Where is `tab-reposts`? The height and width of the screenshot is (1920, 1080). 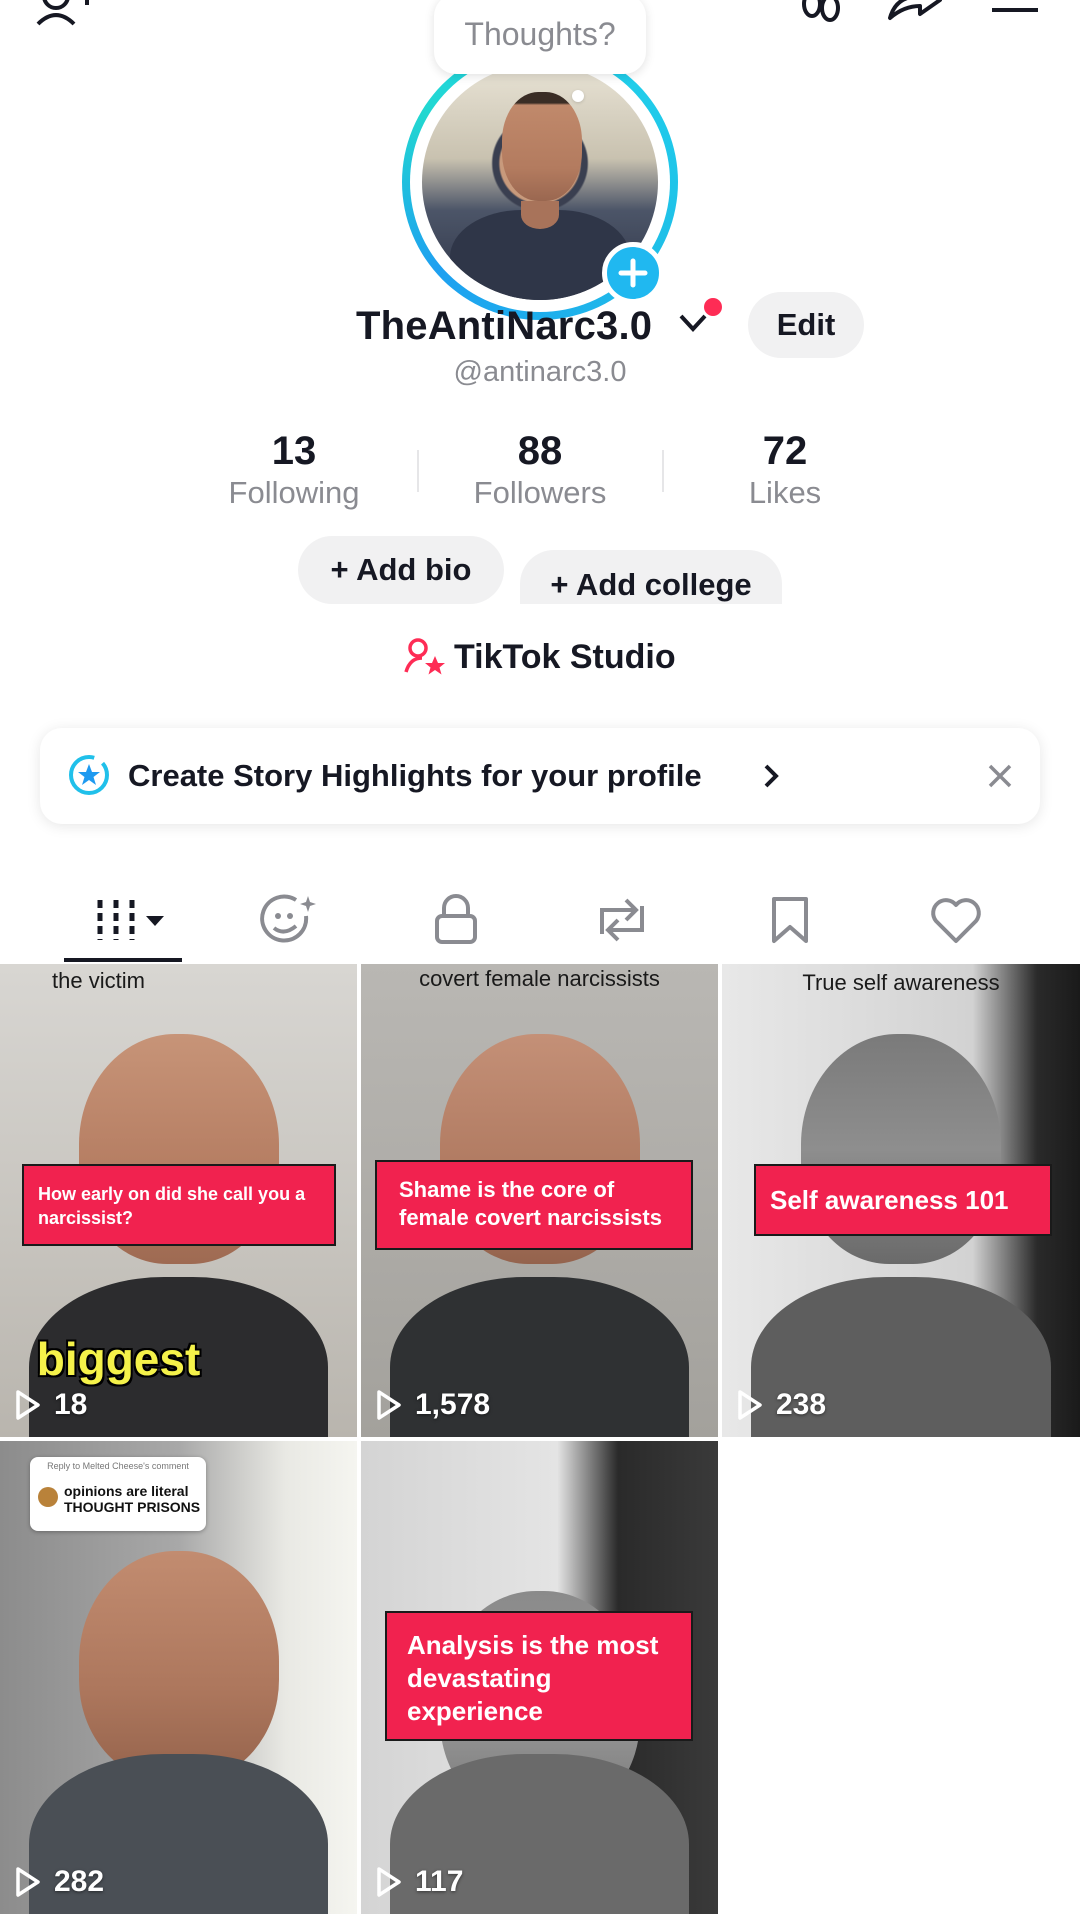
tab-reposts is located at coordinates (622, 920).